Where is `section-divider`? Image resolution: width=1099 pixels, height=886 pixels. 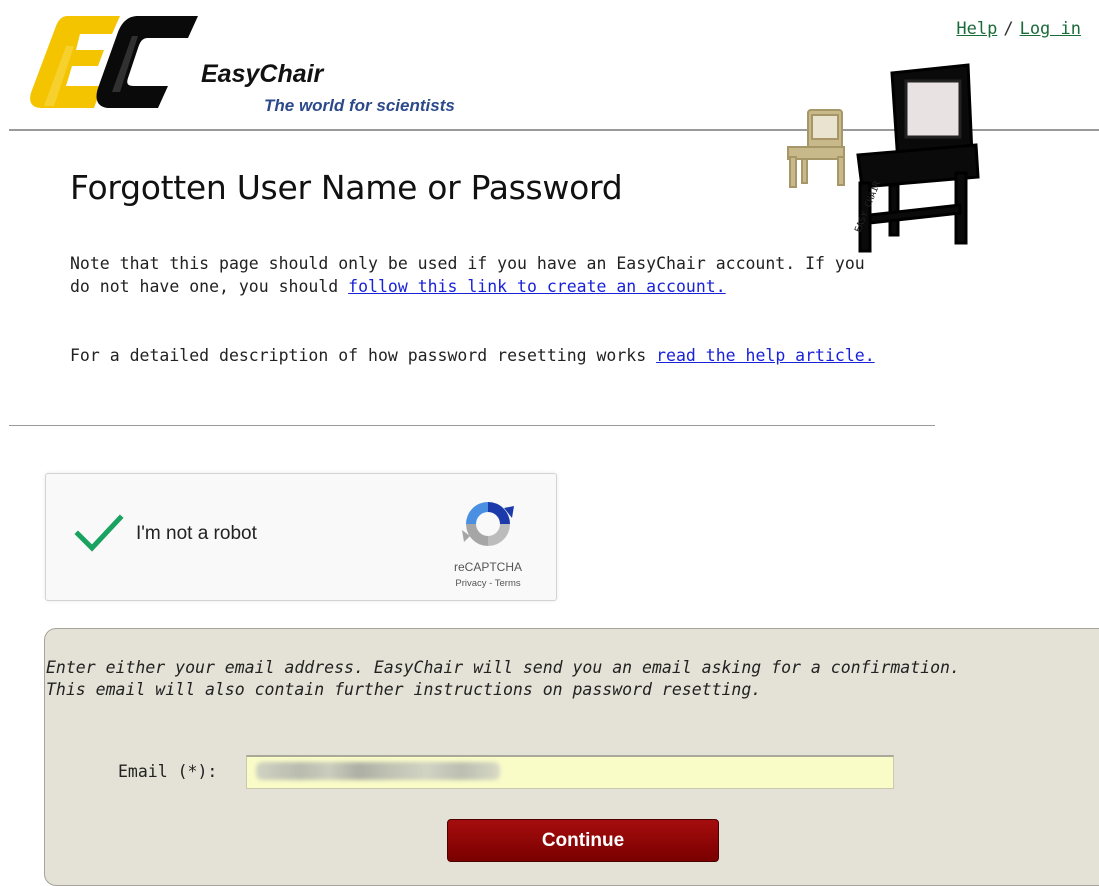
section-divider is located at coordinates (472, 425).